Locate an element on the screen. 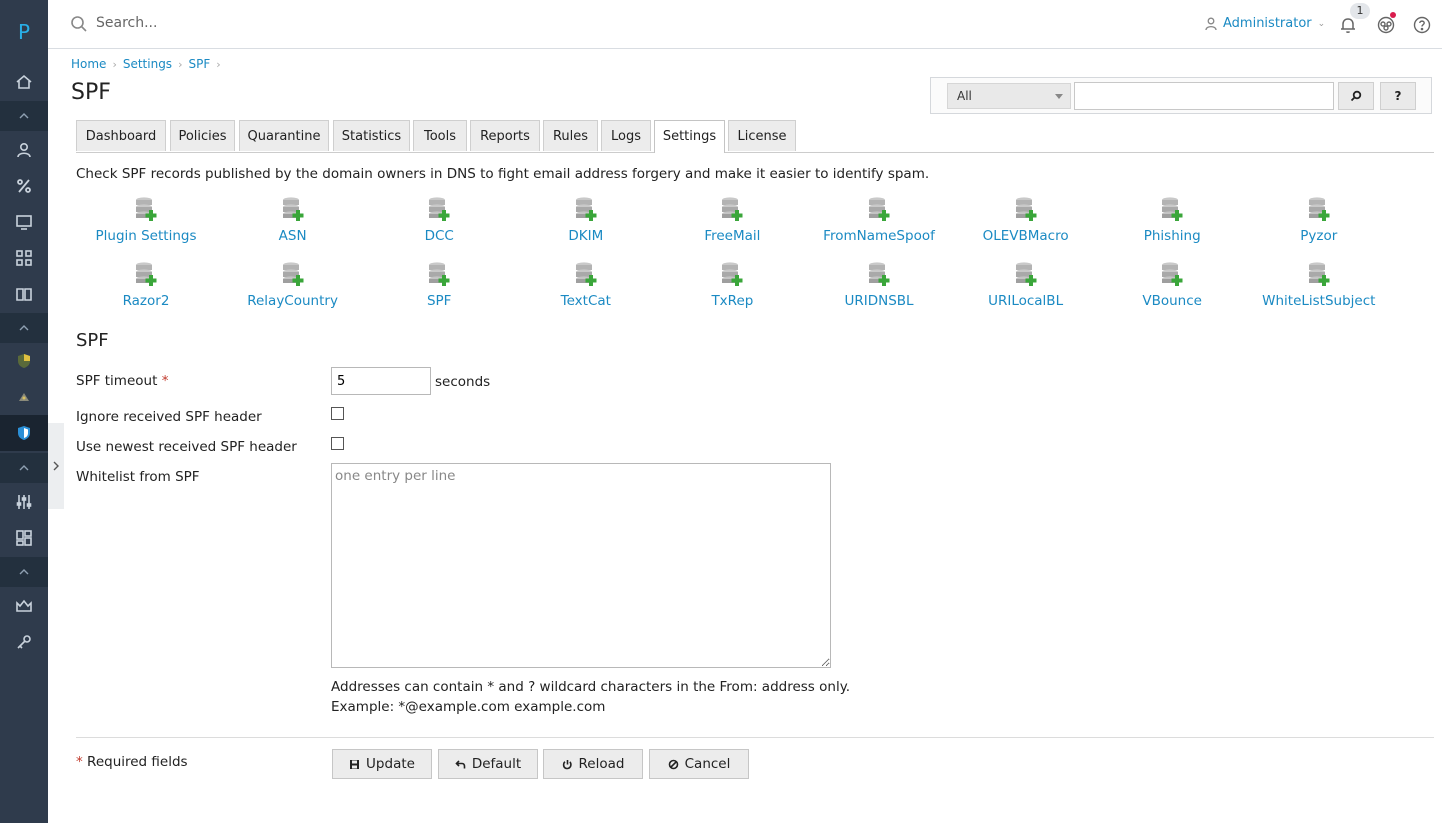  plugin-phishing: Phishing is located at coordinates (1172, 220).